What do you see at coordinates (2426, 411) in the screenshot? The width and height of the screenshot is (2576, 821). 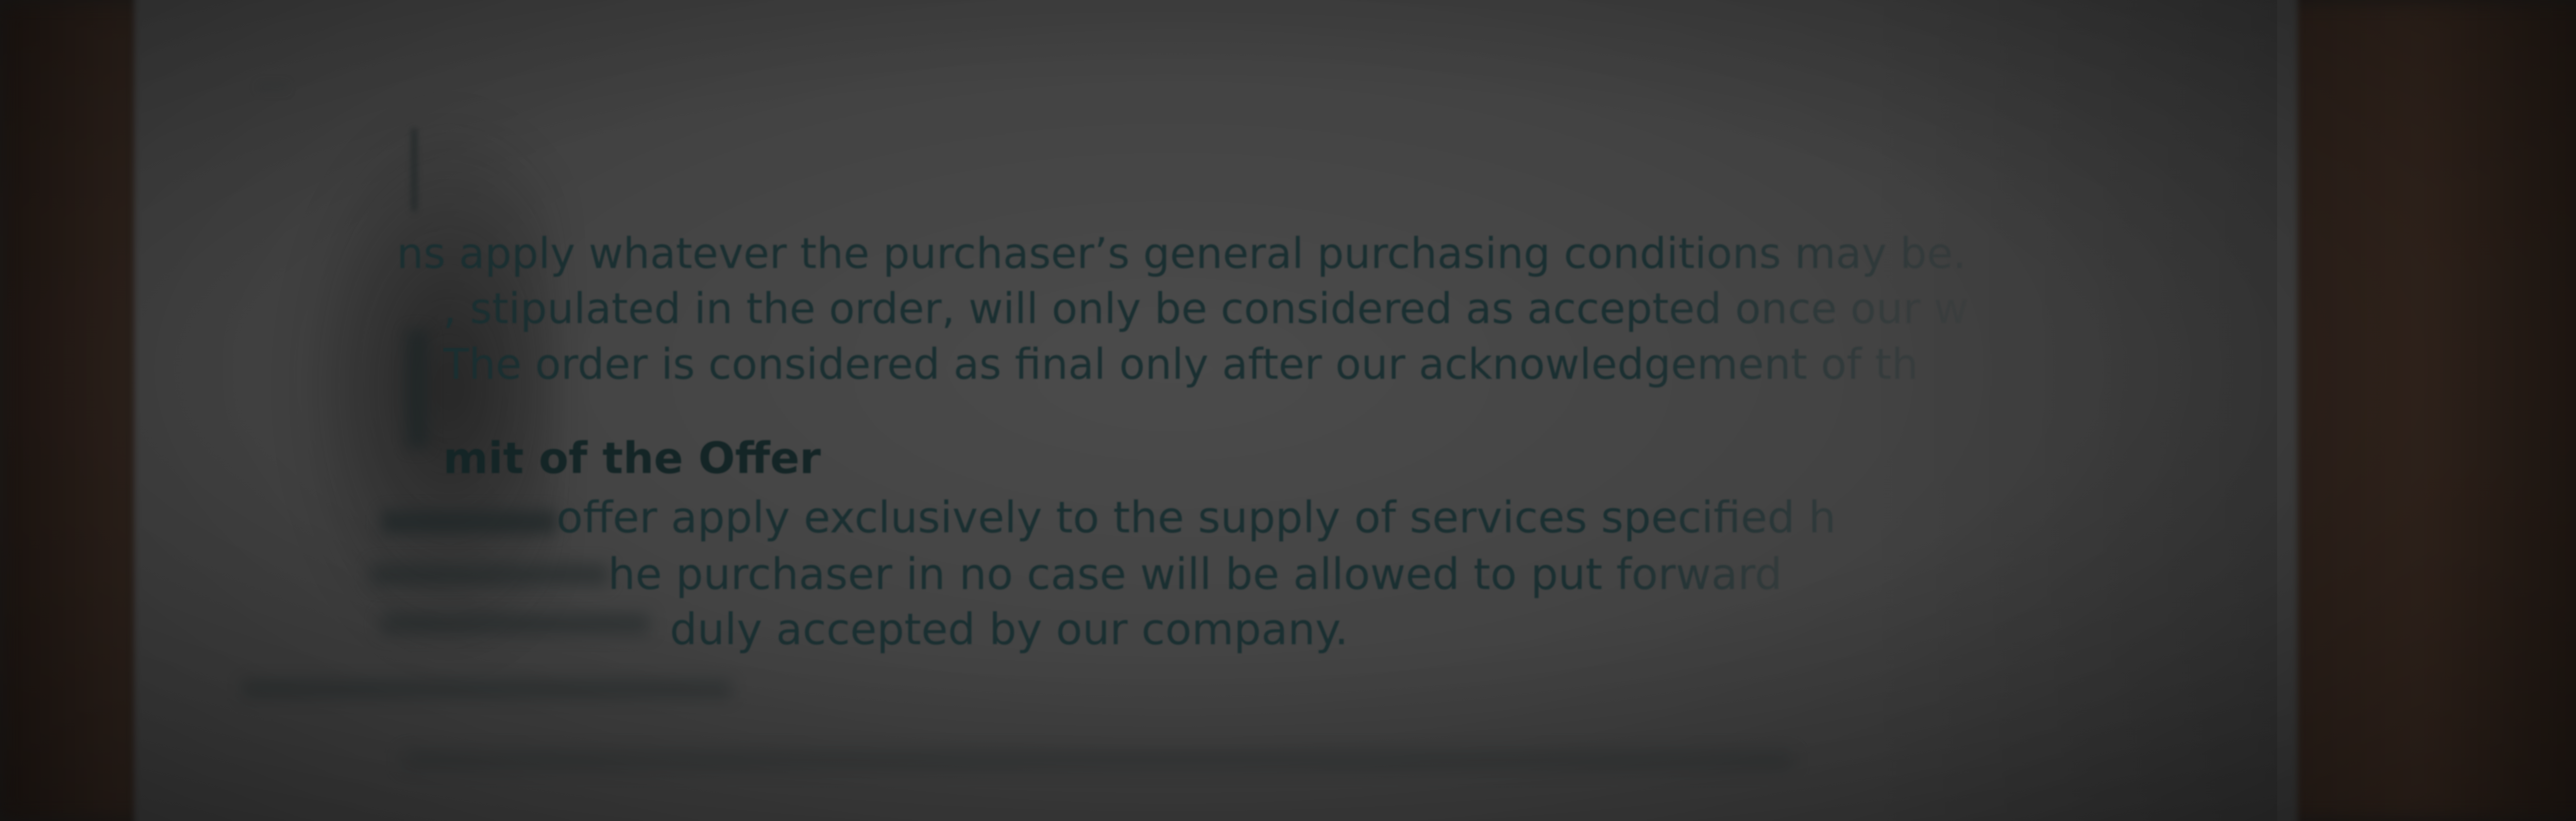 I see `wooden-background-right` at bounding box center [2426, 411].